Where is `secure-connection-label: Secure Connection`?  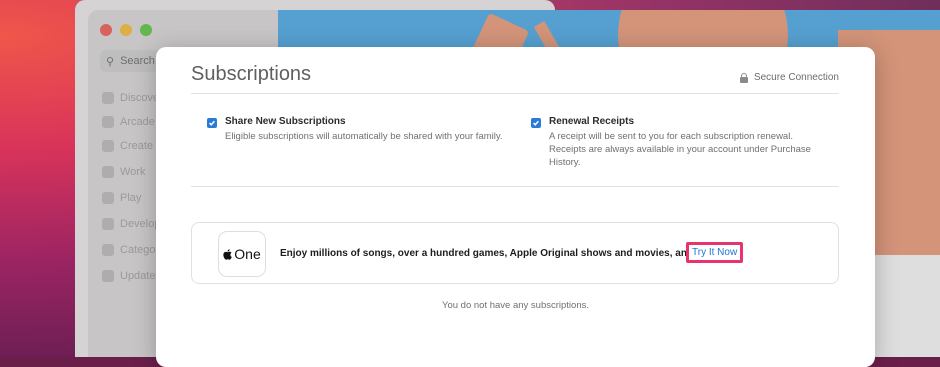
secure-connection-label: Secure Connection is located at coordinates (796, 77).